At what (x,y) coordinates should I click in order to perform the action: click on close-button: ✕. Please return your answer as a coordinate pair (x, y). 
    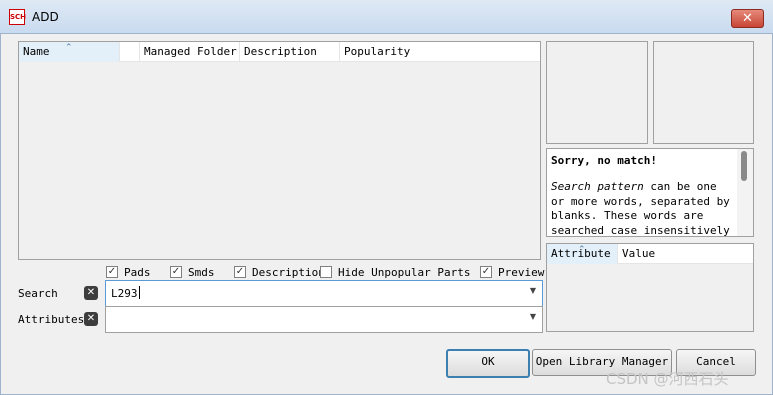
    Looking at the image, I should click on (747, 18).